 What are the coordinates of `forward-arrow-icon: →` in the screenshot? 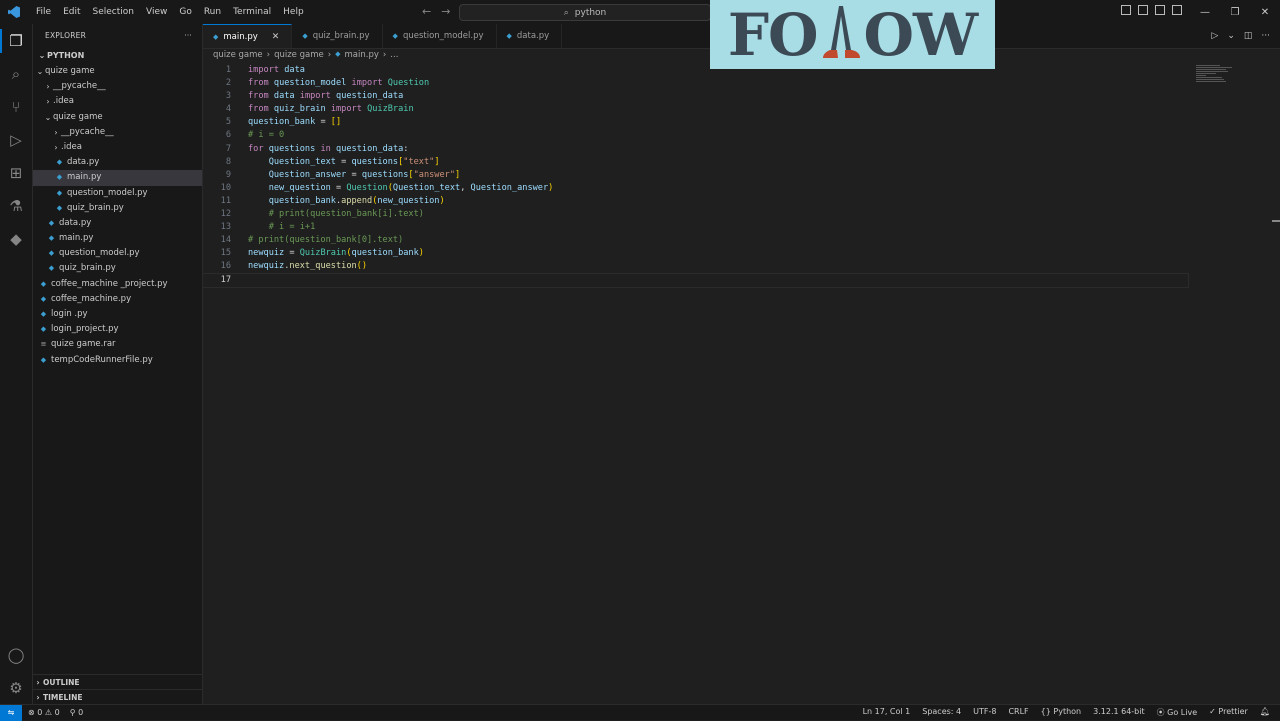 It's located at (445, 11).